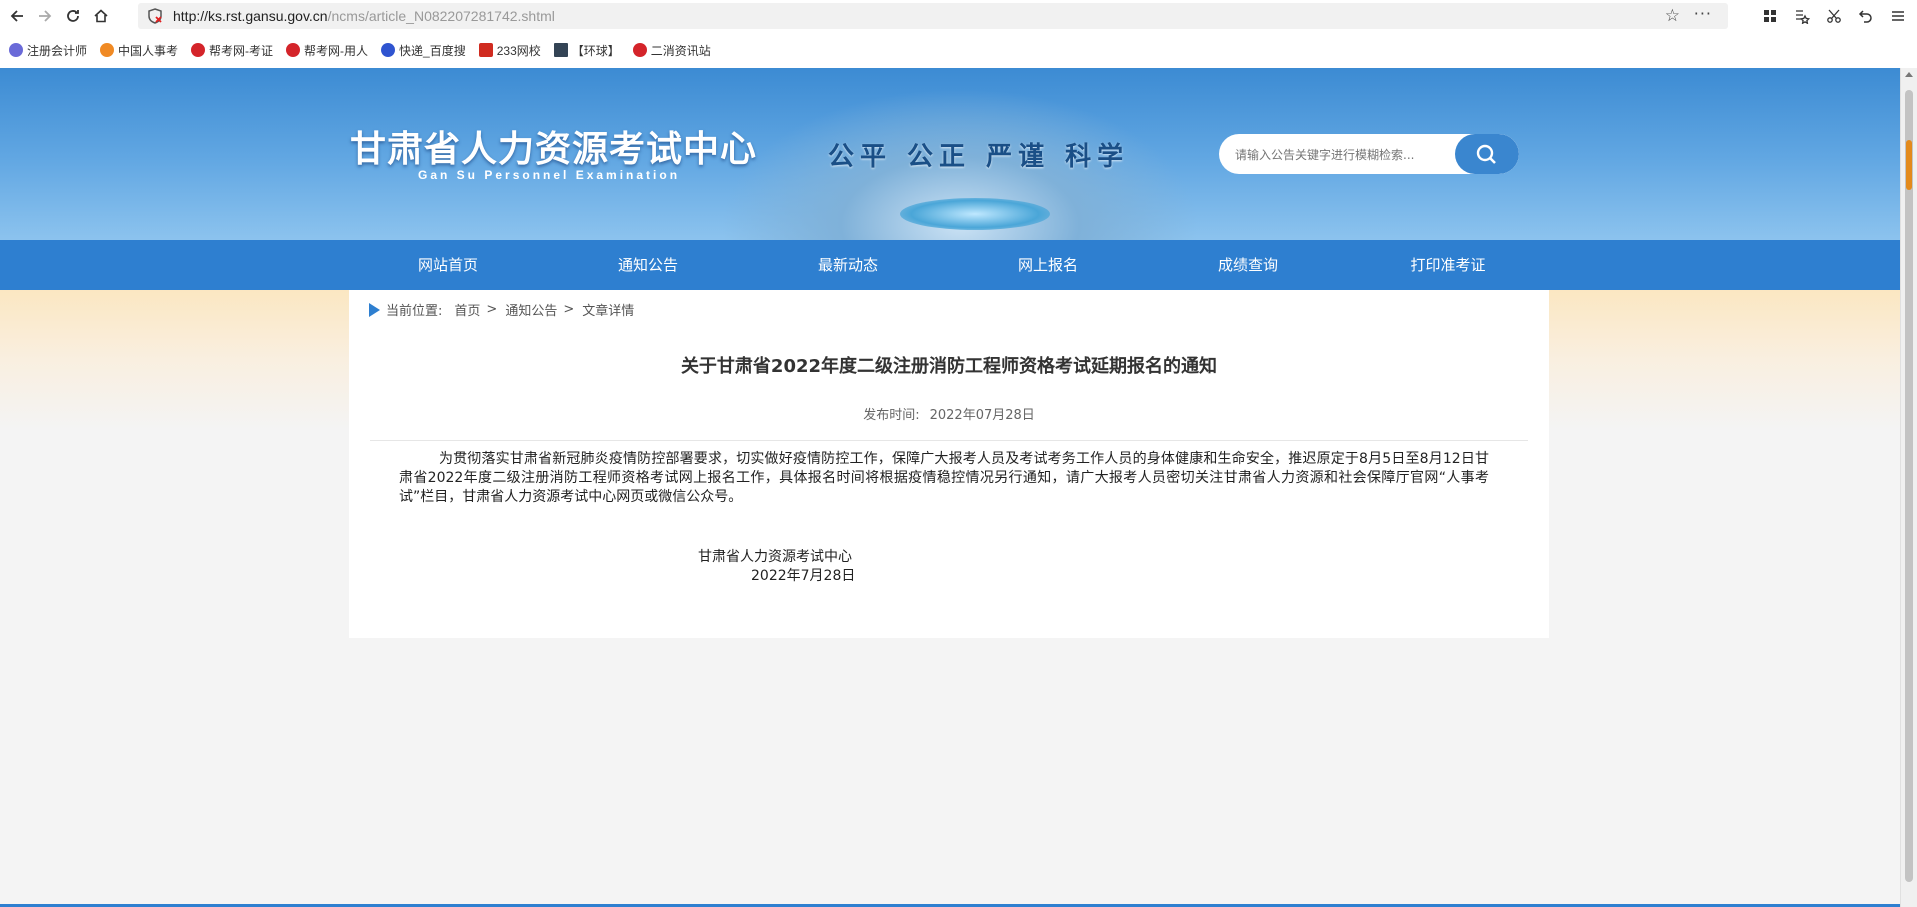 The height and width of the screenshot is (907, 1917). What do you see at coordinates (155, 16) in the screenshot?
I see `security-warning-icon` at bounding box center [155, 16].